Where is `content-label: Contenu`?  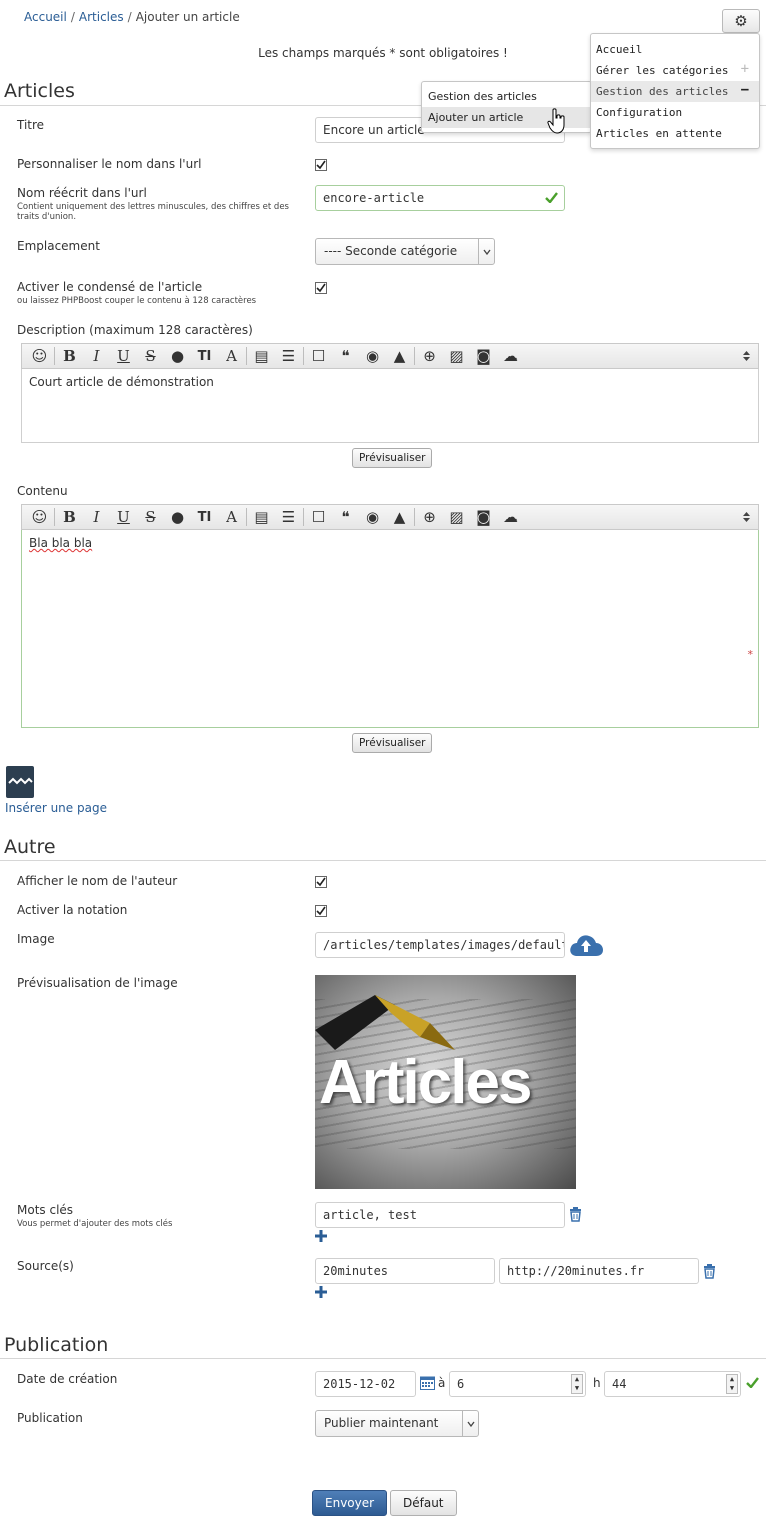
content-label: Contenu is located at coordinates (42, 491).